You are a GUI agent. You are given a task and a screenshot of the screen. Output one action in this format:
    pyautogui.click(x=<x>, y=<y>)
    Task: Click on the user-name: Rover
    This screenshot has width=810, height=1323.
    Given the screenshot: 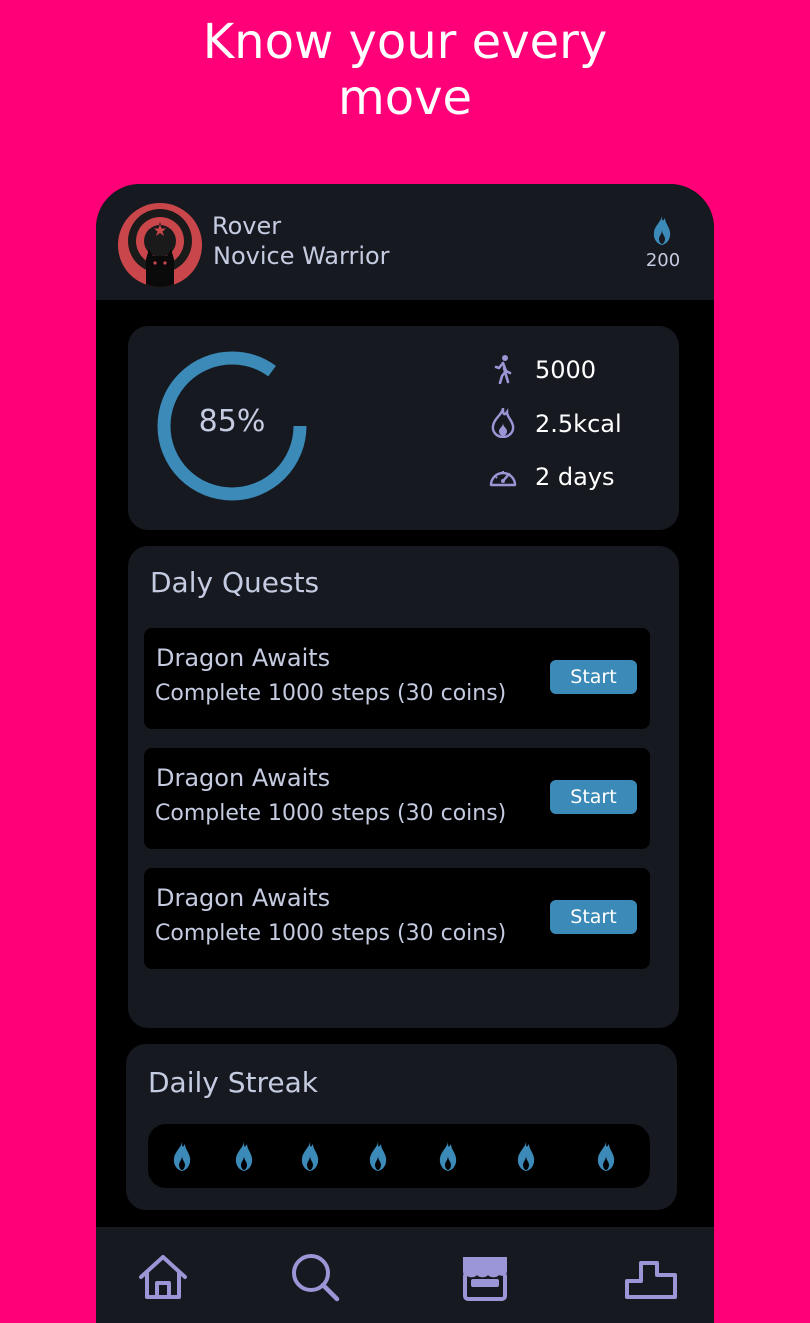 What is the action you would take?
    pyautogui.click(x=247, y=226)
    